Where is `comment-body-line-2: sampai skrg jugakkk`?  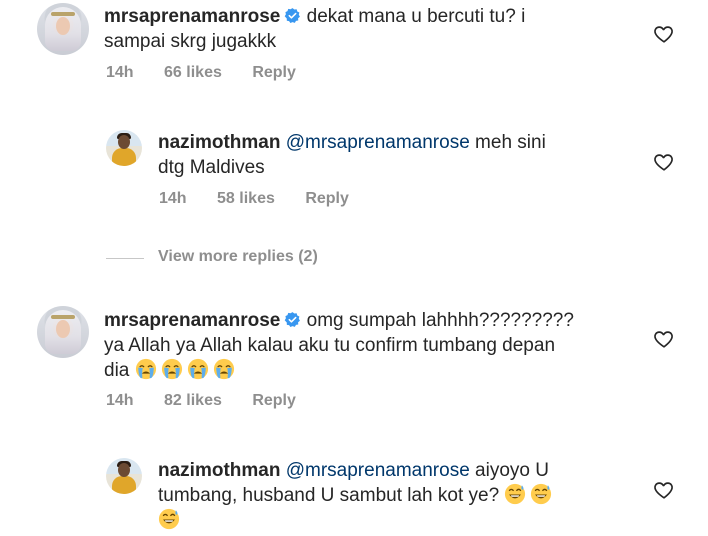
comment-body-line-2: sampai skrg jugakkk is located at coordinates (190, 41).